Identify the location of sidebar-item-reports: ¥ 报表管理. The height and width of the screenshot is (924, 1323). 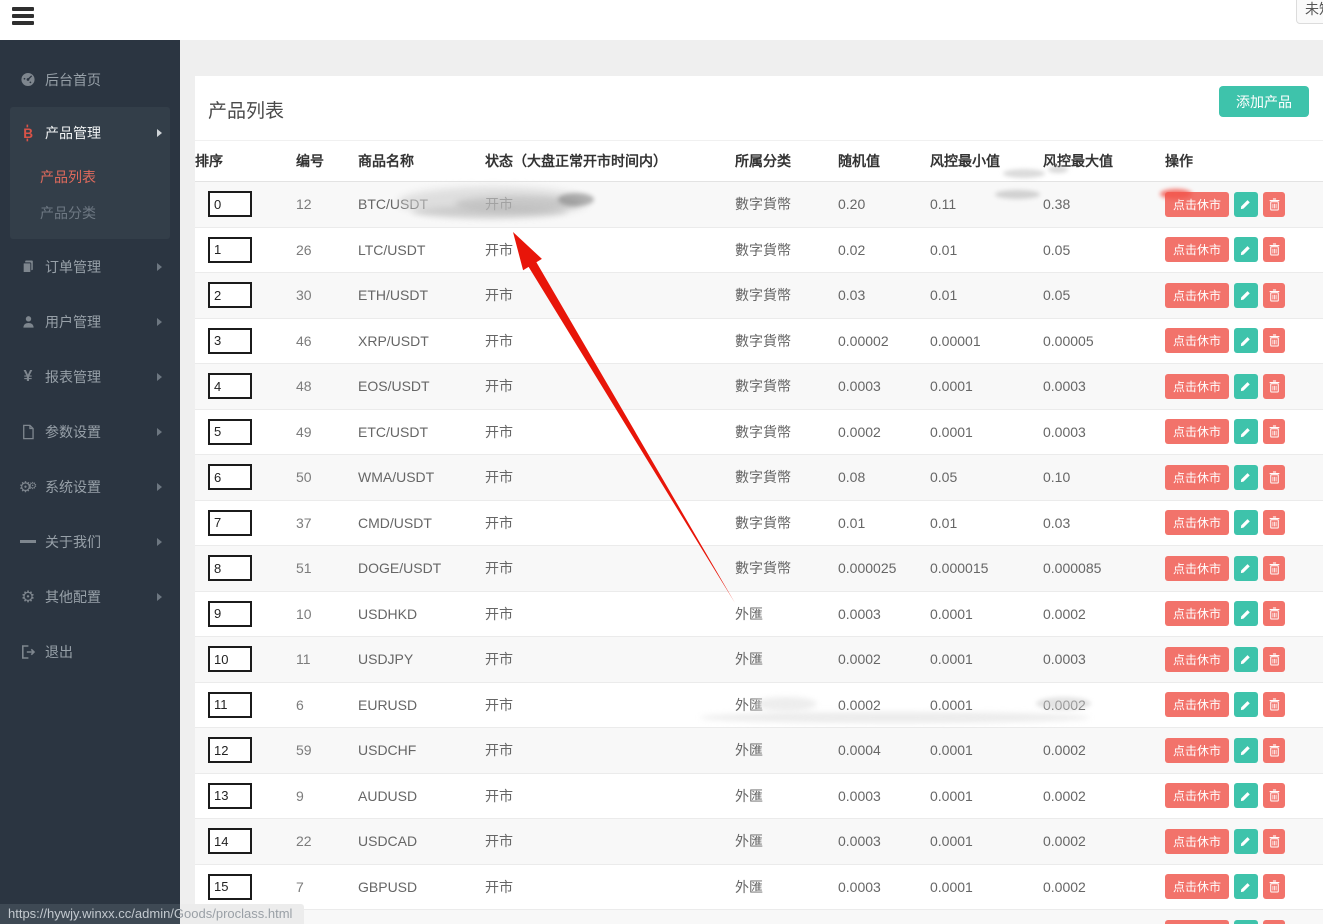
(90, 376).